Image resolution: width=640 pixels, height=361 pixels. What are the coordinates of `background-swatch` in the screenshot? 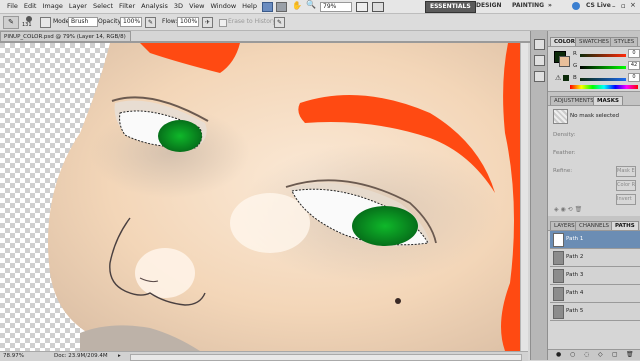 It's located at (564, 61).